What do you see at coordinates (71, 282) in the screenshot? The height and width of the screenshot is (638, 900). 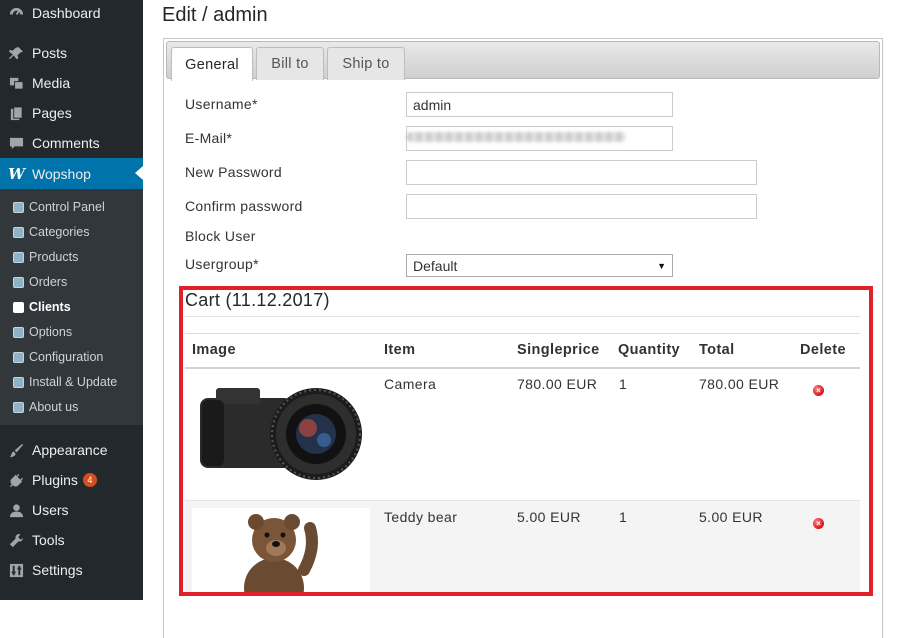 I see `submenu-item-orders: Orders` at bounding box center [71, 282].